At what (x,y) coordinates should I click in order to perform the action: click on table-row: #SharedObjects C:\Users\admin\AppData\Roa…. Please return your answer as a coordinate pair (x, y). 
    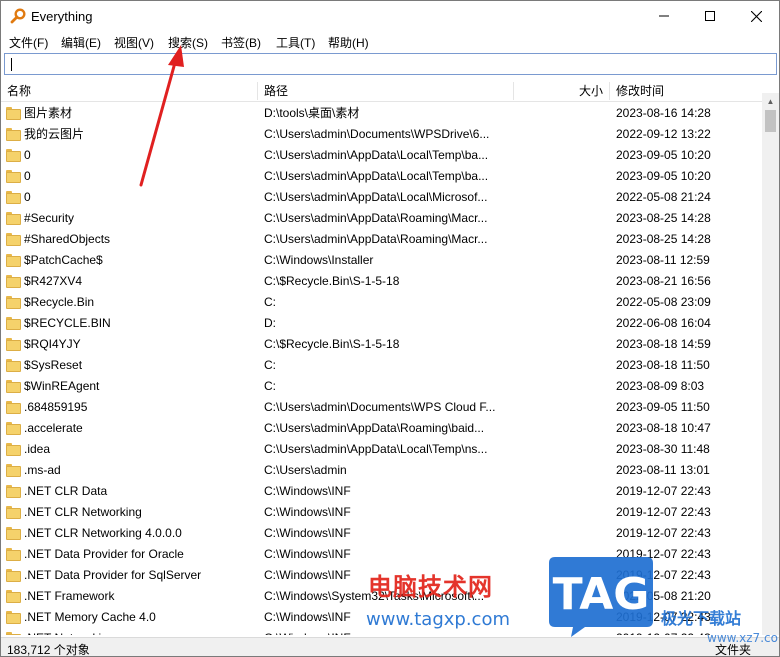
    Looking at the image, I should click on (381, 239).